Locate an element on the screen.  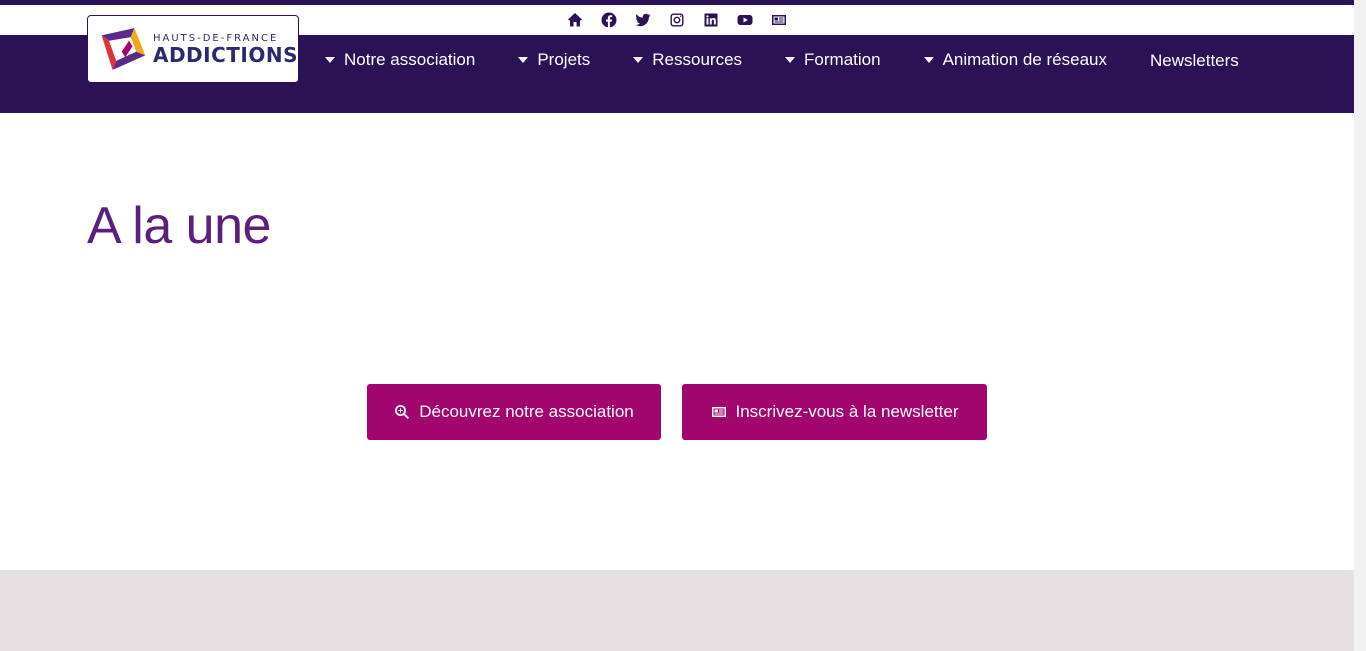
menu-item-label: Projets is located at coordinates (564, 59).